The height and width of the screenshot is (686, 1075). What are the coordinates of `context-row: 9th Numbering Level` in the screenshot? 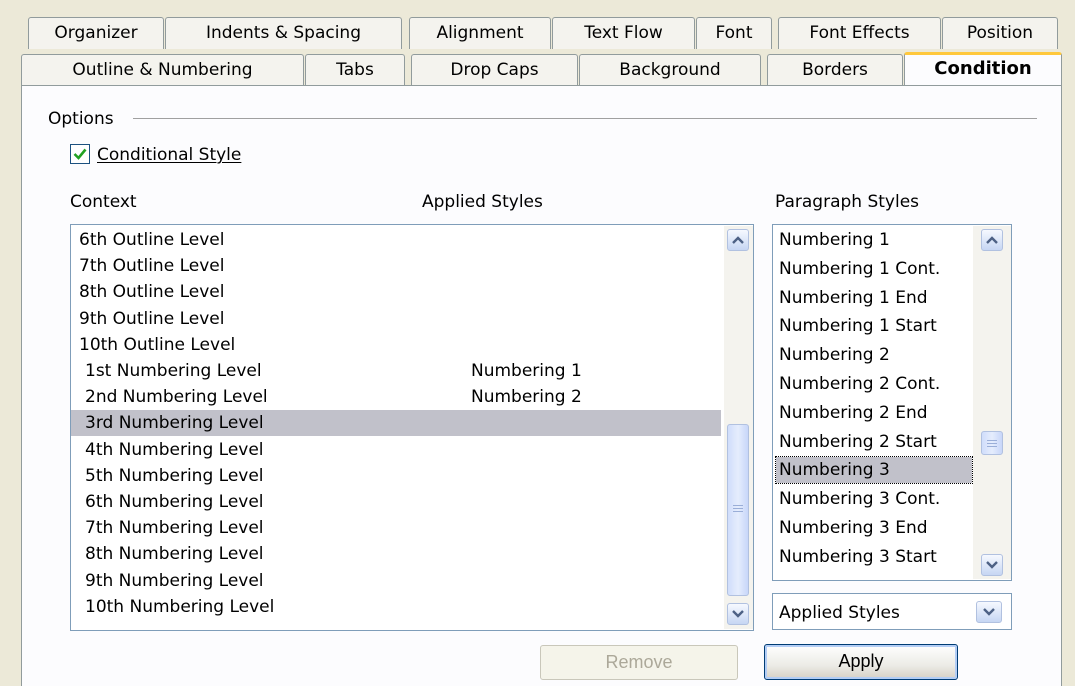 It's located at (396, 581).